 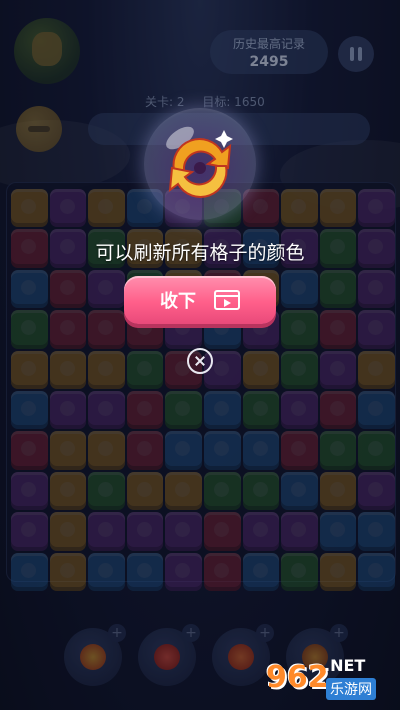 What do you see at coordinates (178, 301) in the screenshot?
I see `collect-label: 收下` at bounding box center [178, 301].